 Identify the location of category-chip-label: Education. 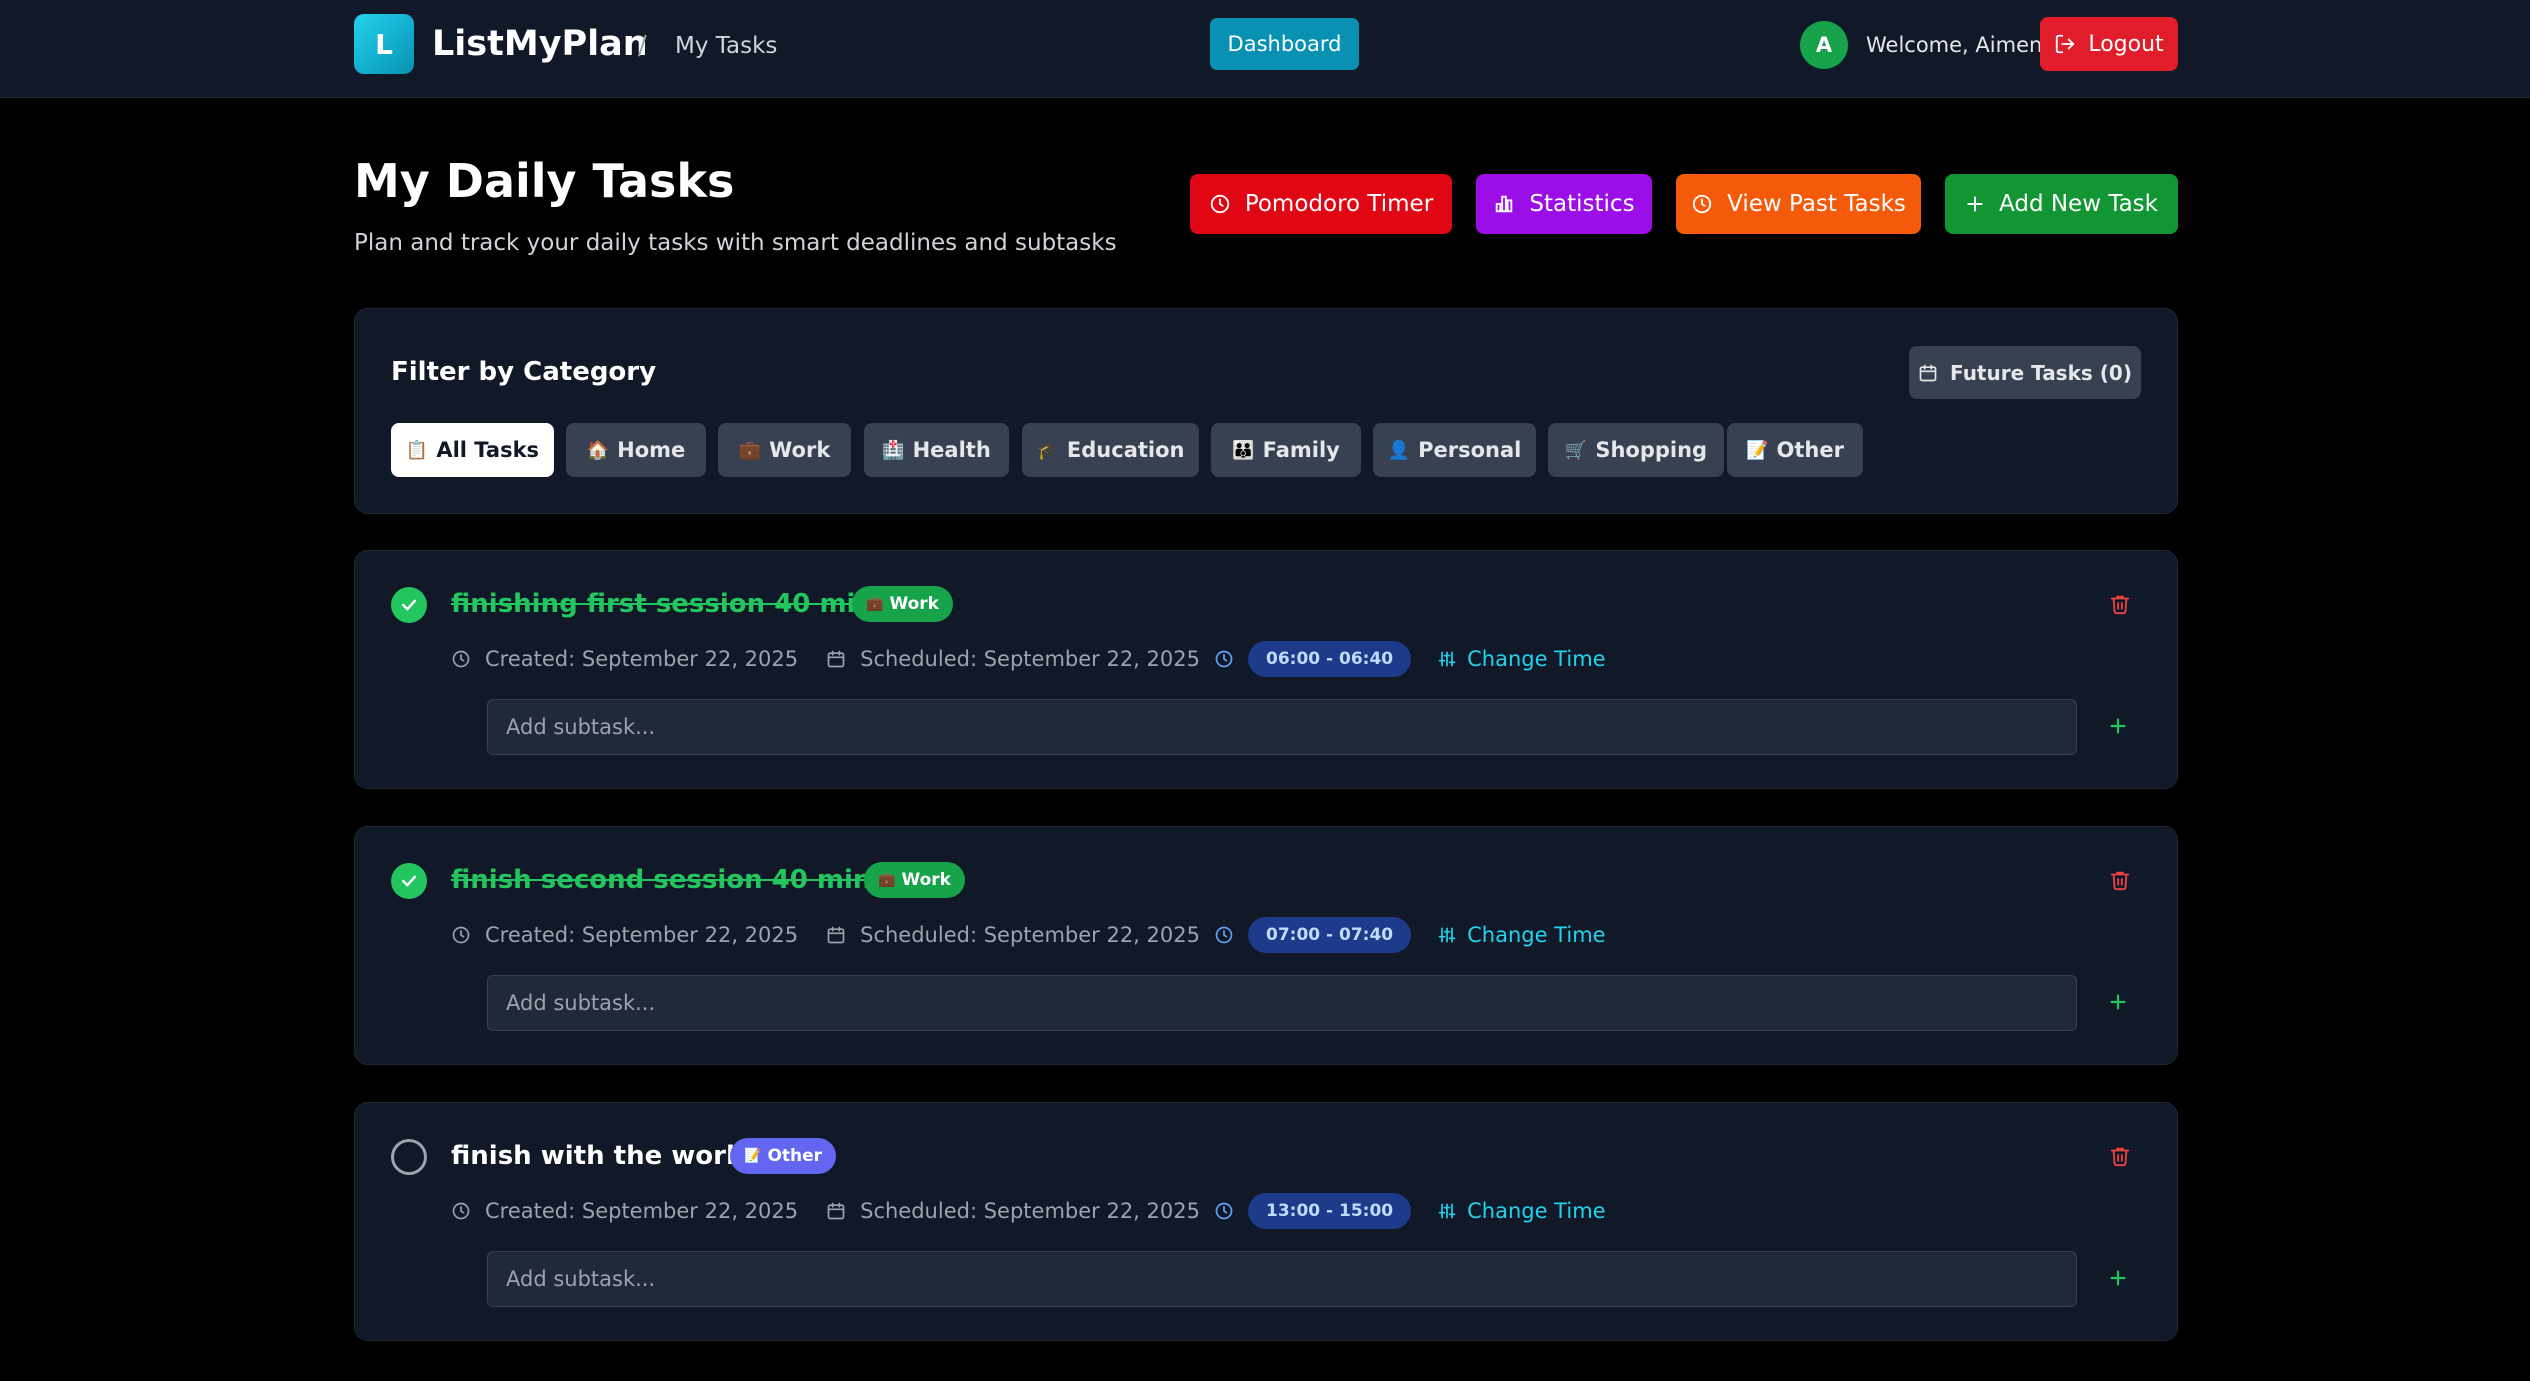
(1125, 450).